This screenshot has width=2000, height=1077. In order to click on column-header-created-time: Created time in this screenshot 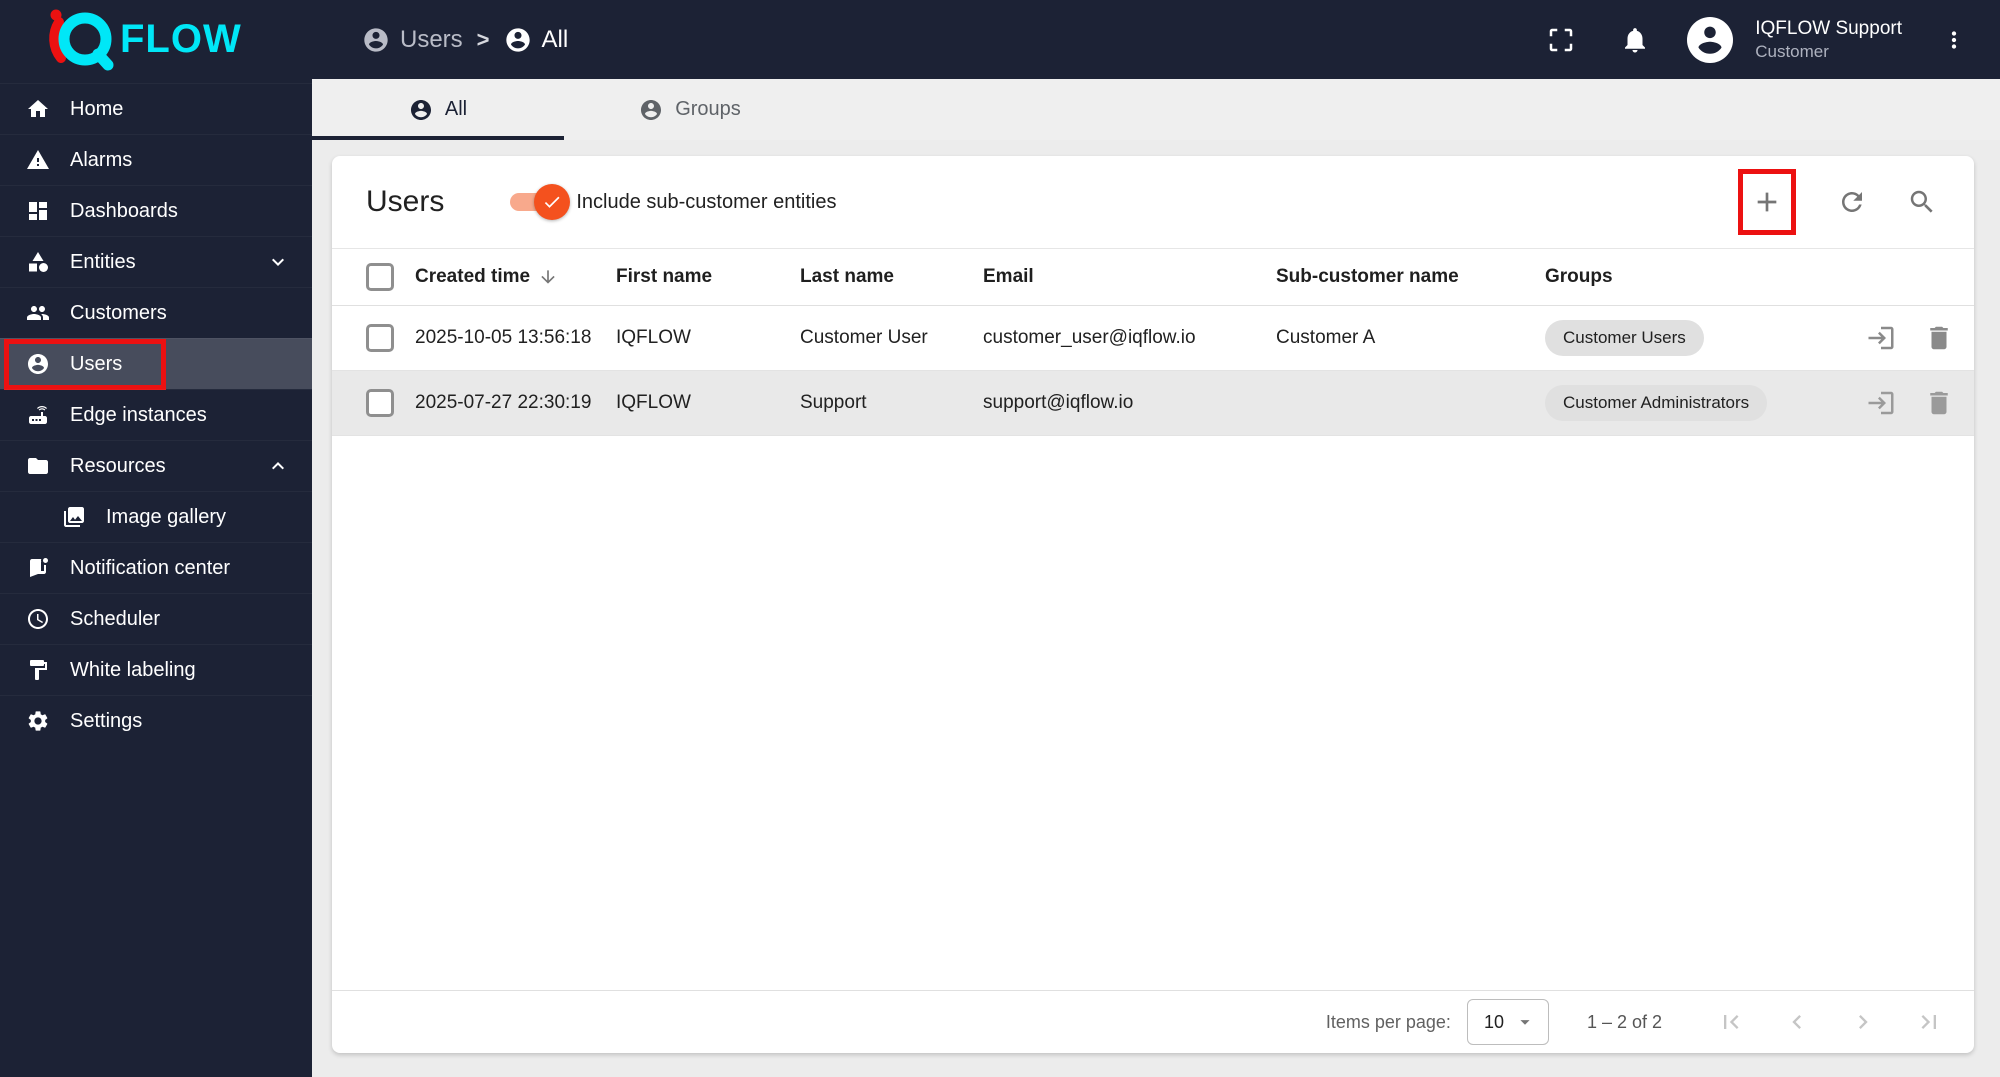, I will do `click(515, 277)`.